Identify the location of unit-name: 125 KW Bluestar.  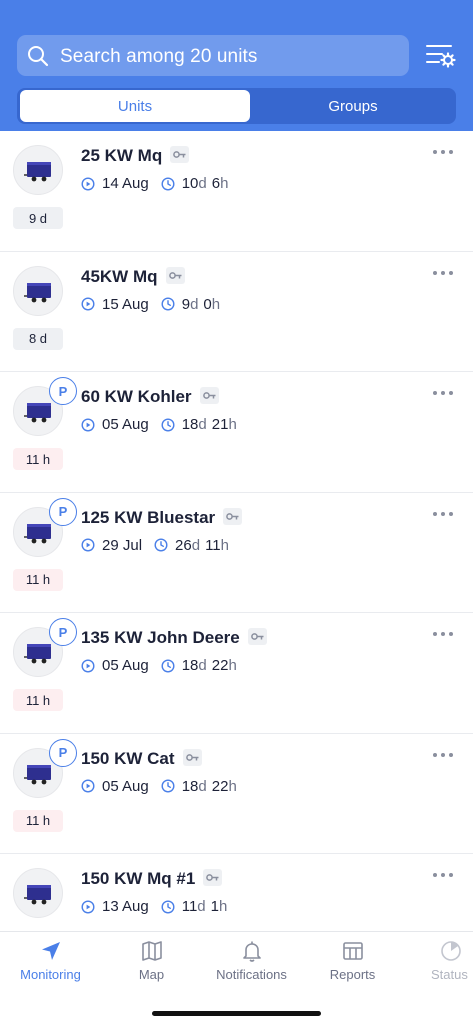
(162, 517).